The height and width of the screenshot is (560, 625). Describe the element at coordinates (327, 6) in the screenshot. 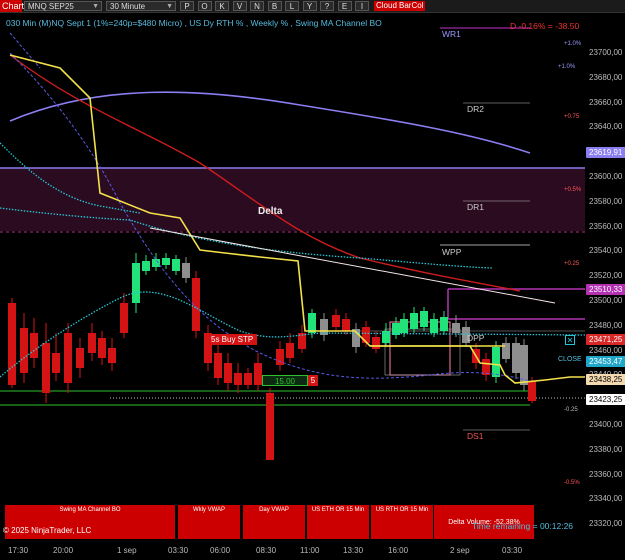

I see `toolbar-button-8: ?` at that location.